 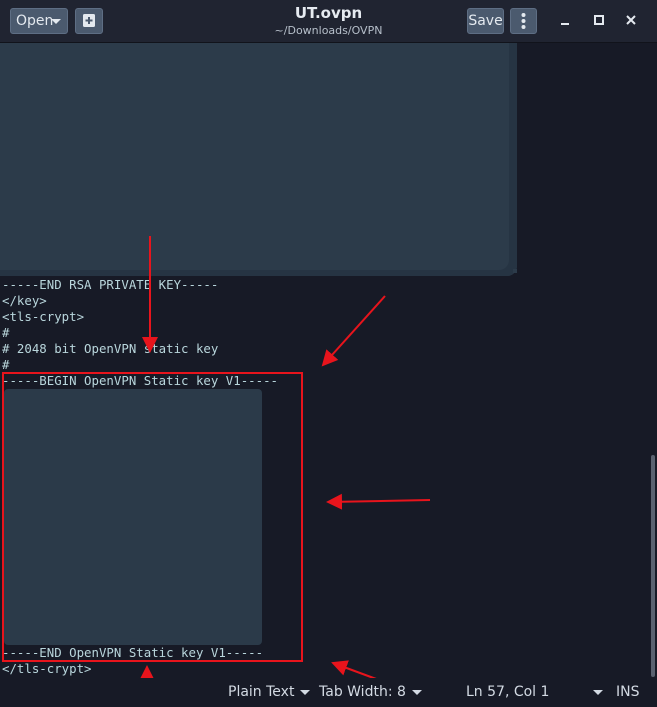 I want to click on close-icon, so click(x=631, y=20).